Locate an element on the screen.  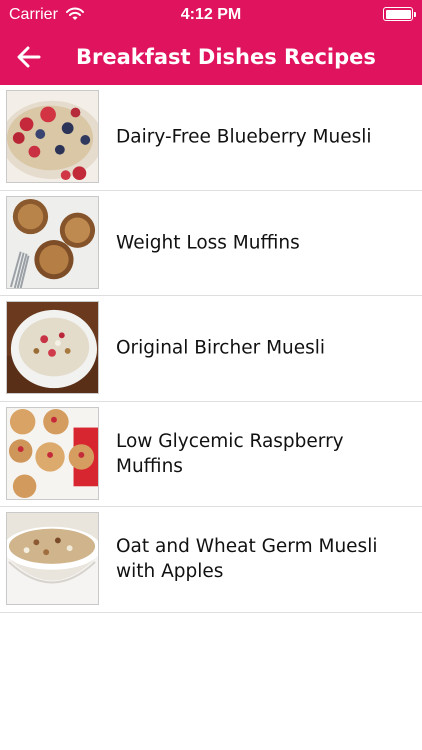
bircher-muesli-bowl-image is located at coordinates (52, 347).